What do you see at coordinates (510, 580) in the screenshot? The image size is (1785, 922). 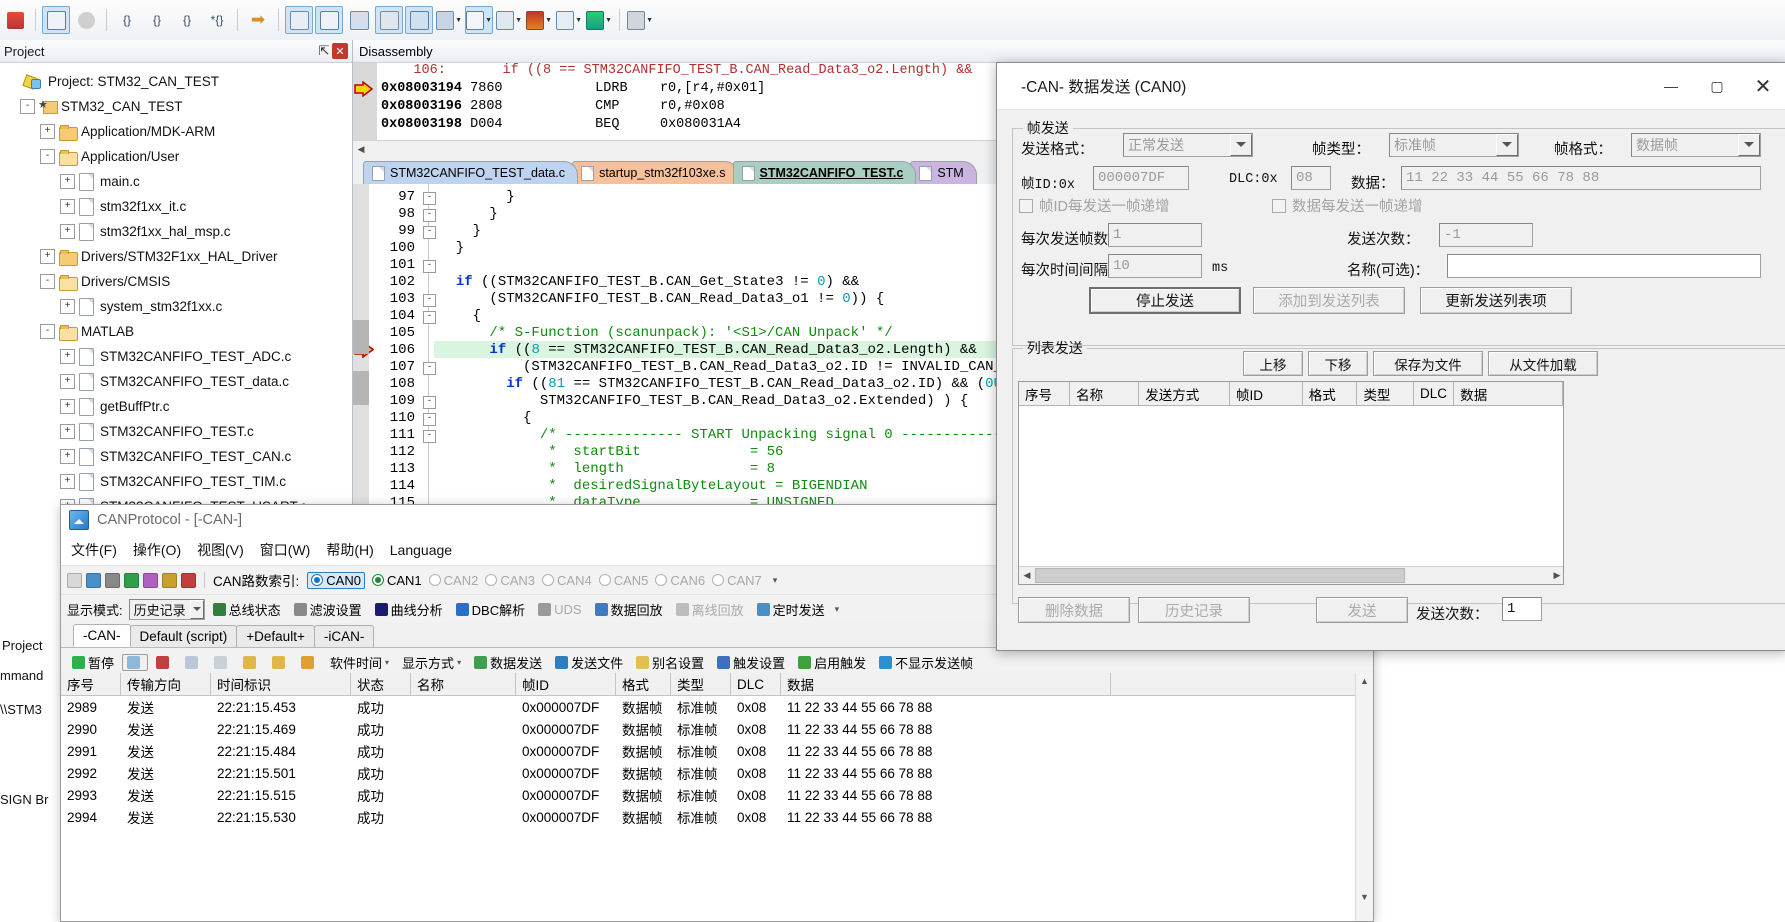 I see `channel-radio-can3: CAN3` at bounding box center [510, 580].